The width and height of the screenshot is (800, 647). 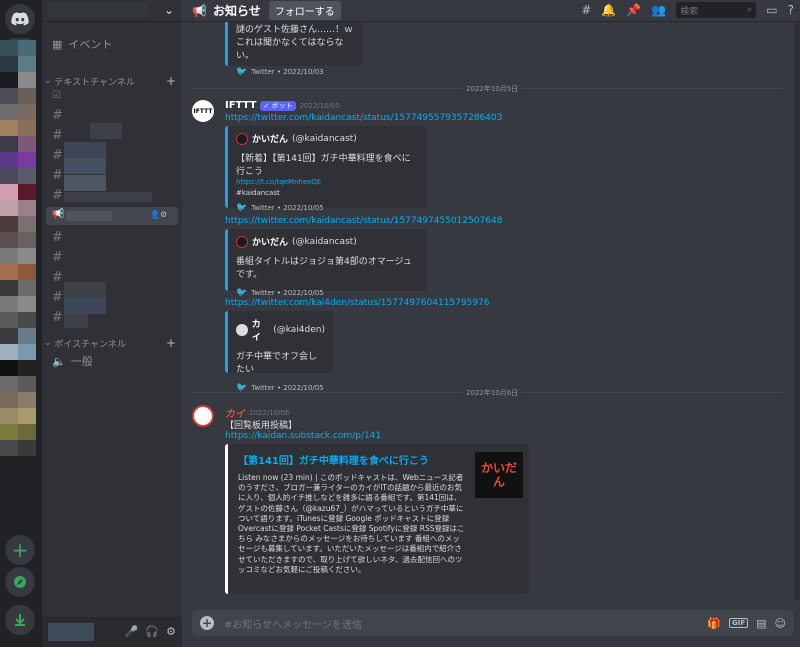 I want to click on embed-text: ガチ中華でオフ会したい, so click(x=277, y=363).